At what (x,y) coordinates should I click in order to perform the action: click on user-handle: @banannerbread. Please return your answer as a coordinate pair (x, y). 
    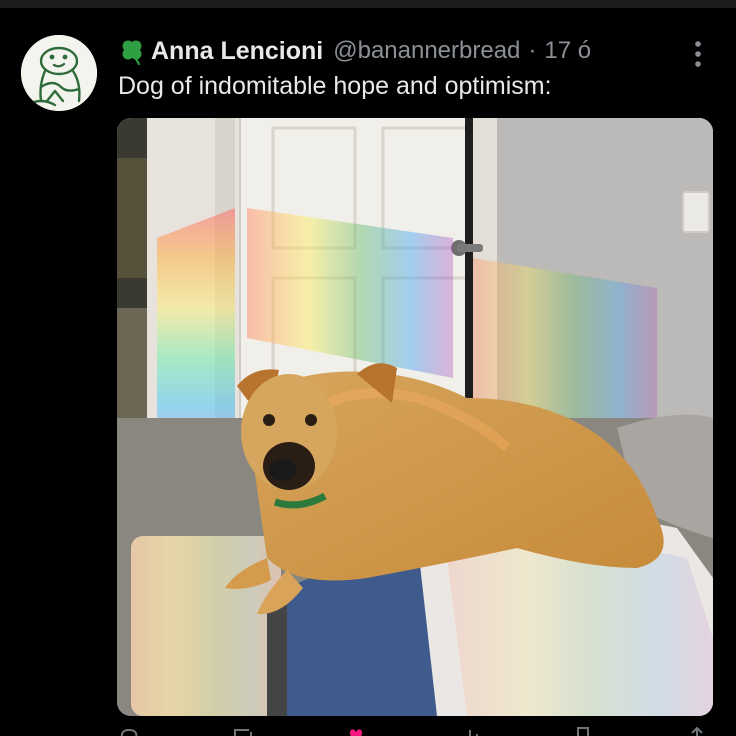
    Looking at the image, I should click on (426, 51).